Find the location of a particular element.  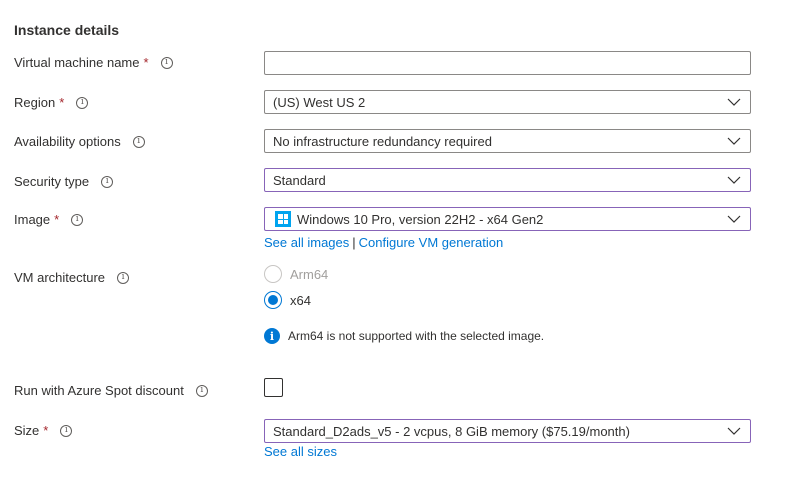

radio-label-arm64: Arm64 is located at coordinates (309, 274).